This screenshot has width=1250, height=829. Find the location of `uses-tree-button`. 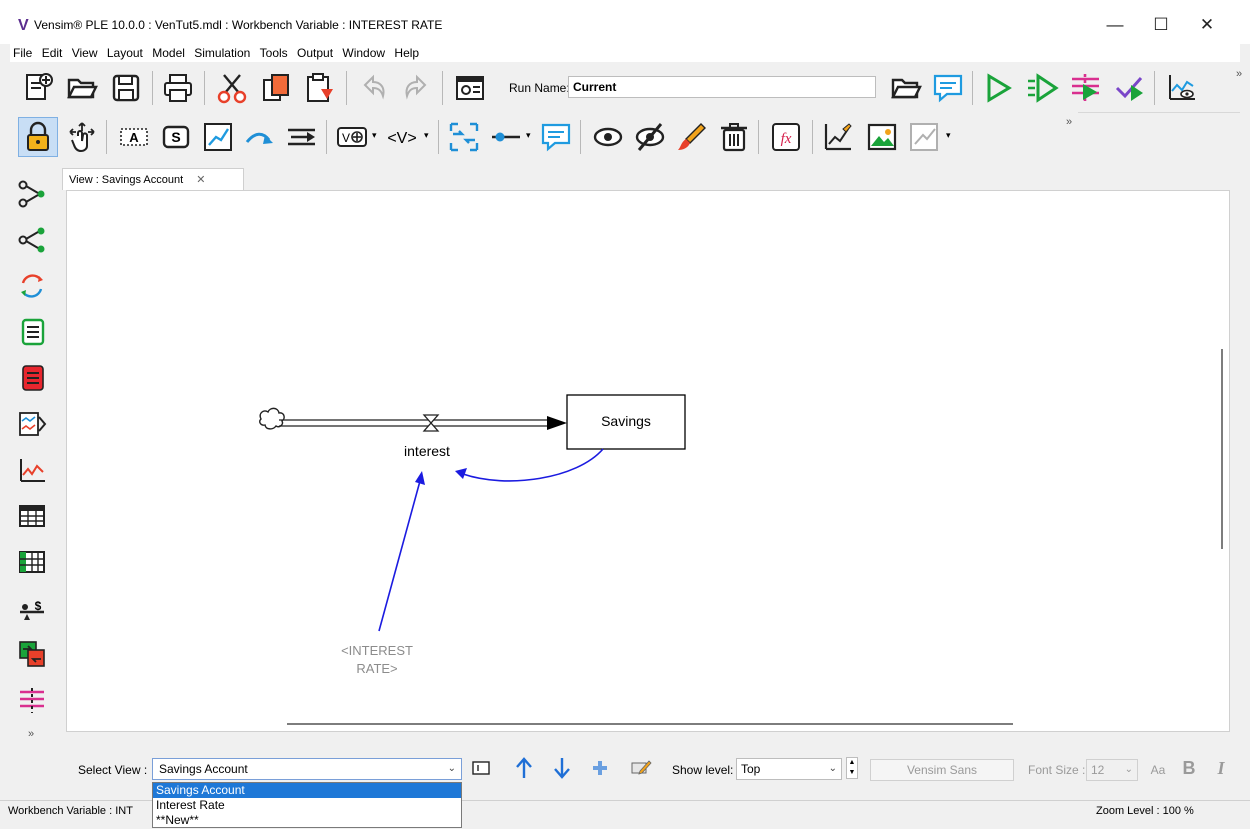

uses-tree-button is located at coordinates (32, 240).